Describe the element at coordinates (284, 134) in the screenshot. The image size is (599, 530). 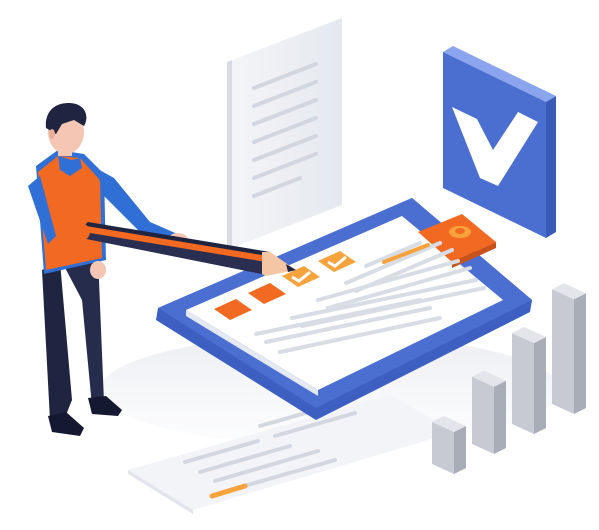
I see `document-icon` at that location.